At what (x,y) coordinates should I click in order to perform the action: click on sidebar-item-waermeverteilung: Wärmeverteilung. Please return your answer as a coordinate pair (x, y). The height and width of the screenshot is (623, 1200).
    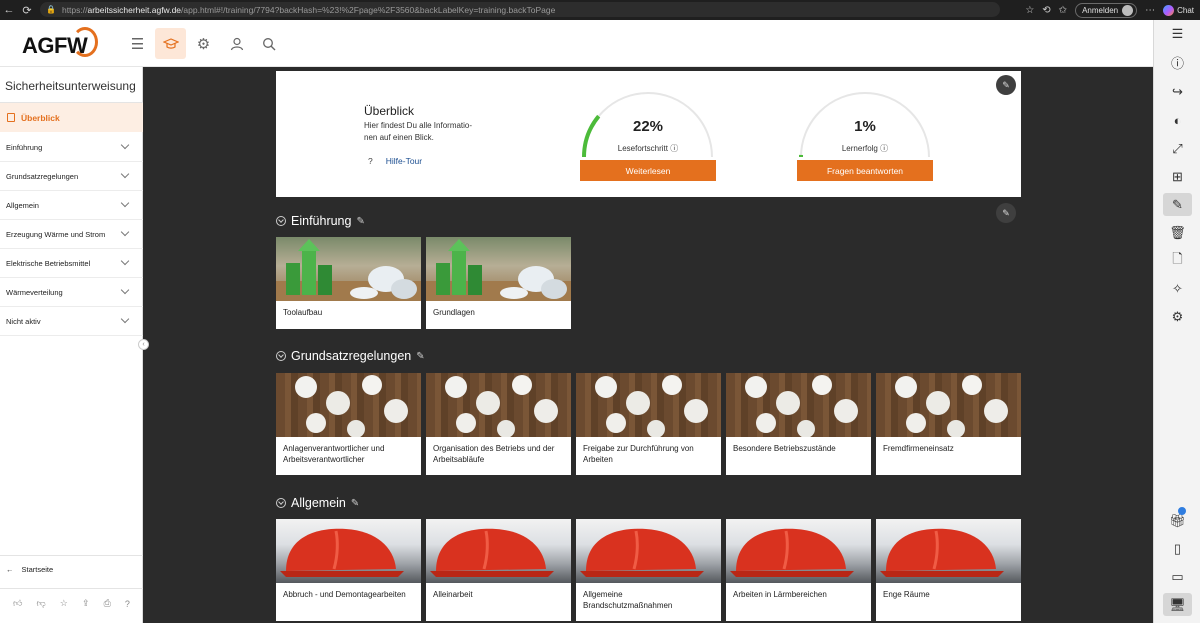
    Looking at the image, I should click on (71, 292).